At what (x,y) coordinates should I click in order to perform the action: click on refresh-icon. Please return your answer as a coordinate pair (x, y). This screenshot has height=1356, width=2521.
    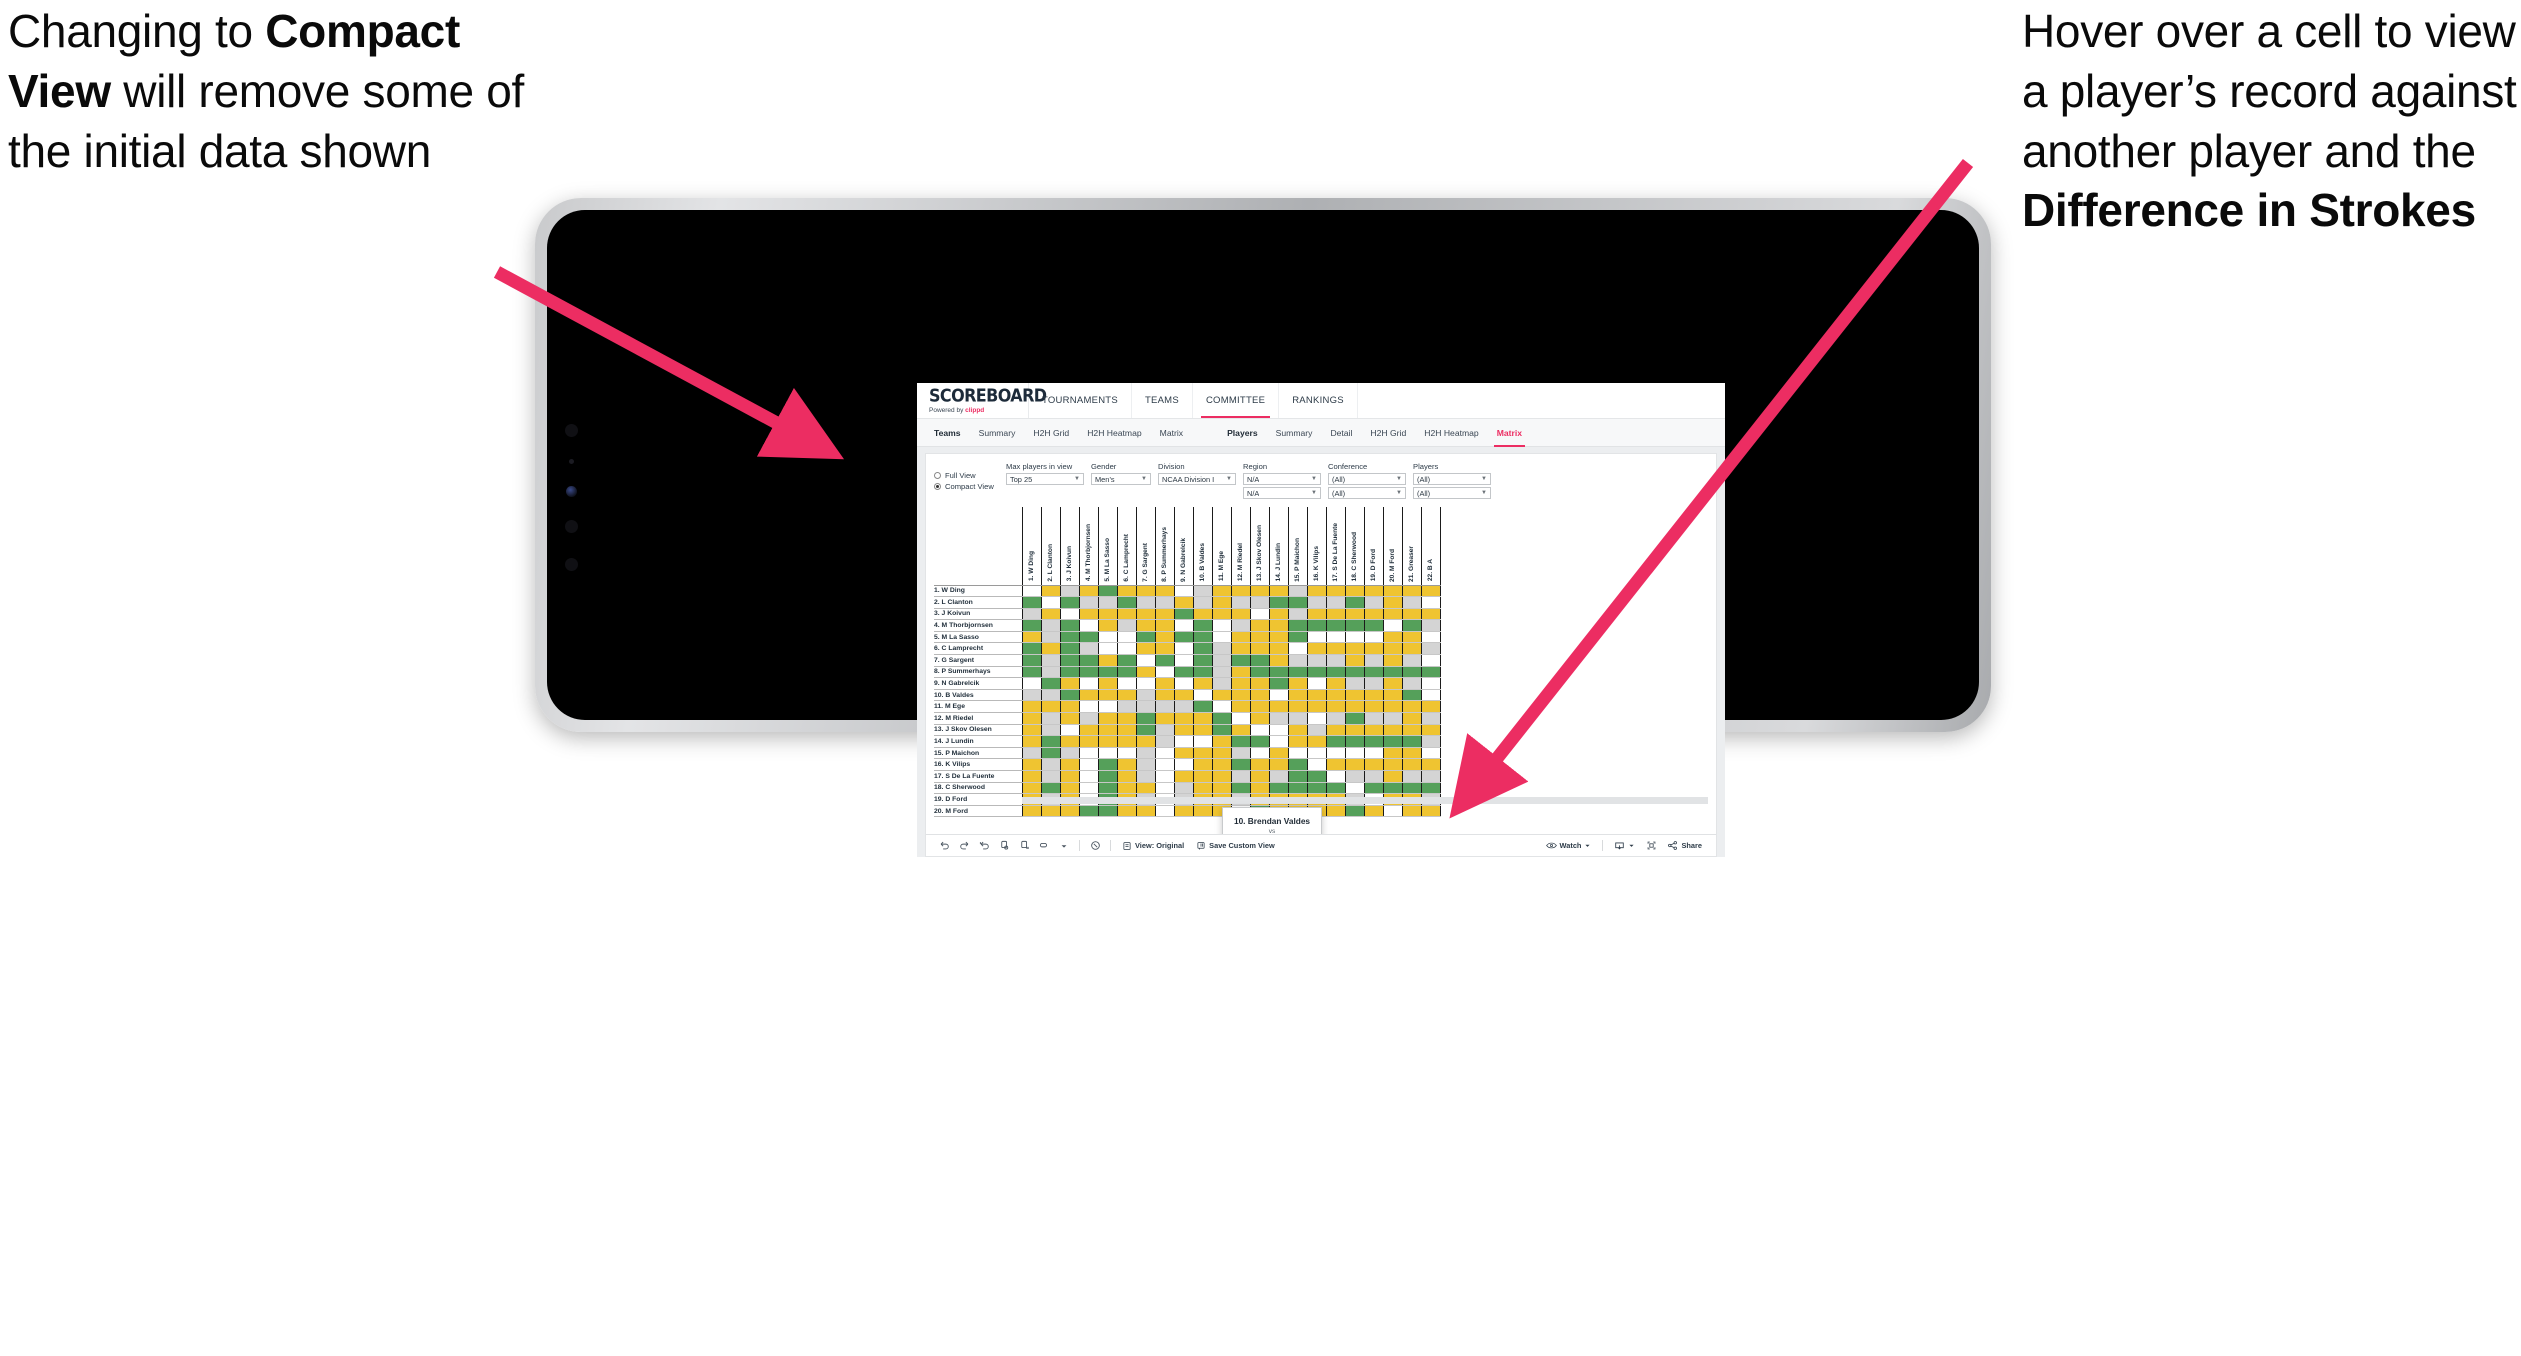
    Looking at the image, I should click on (1004, 846).